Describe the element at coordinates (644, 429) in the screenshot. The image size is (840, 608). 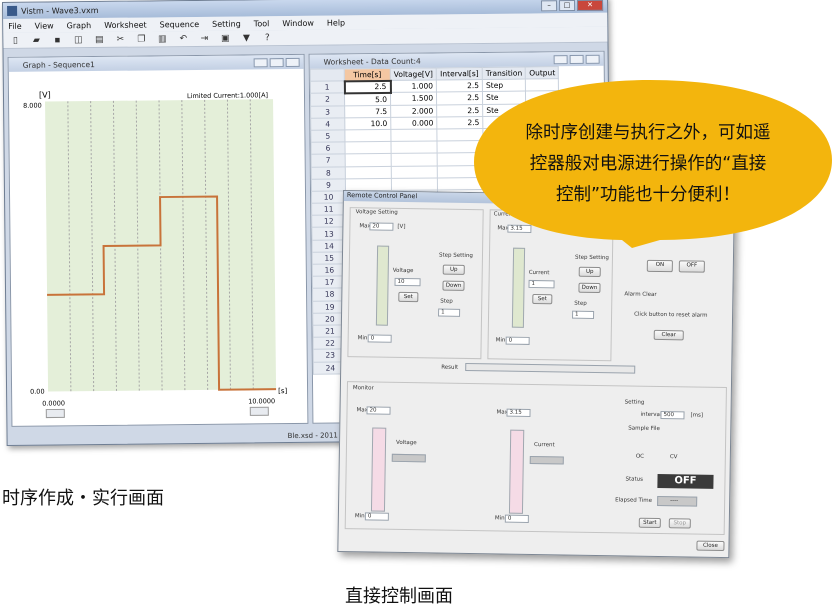
I see `sample-file-checkbox: Sample File` at that location.